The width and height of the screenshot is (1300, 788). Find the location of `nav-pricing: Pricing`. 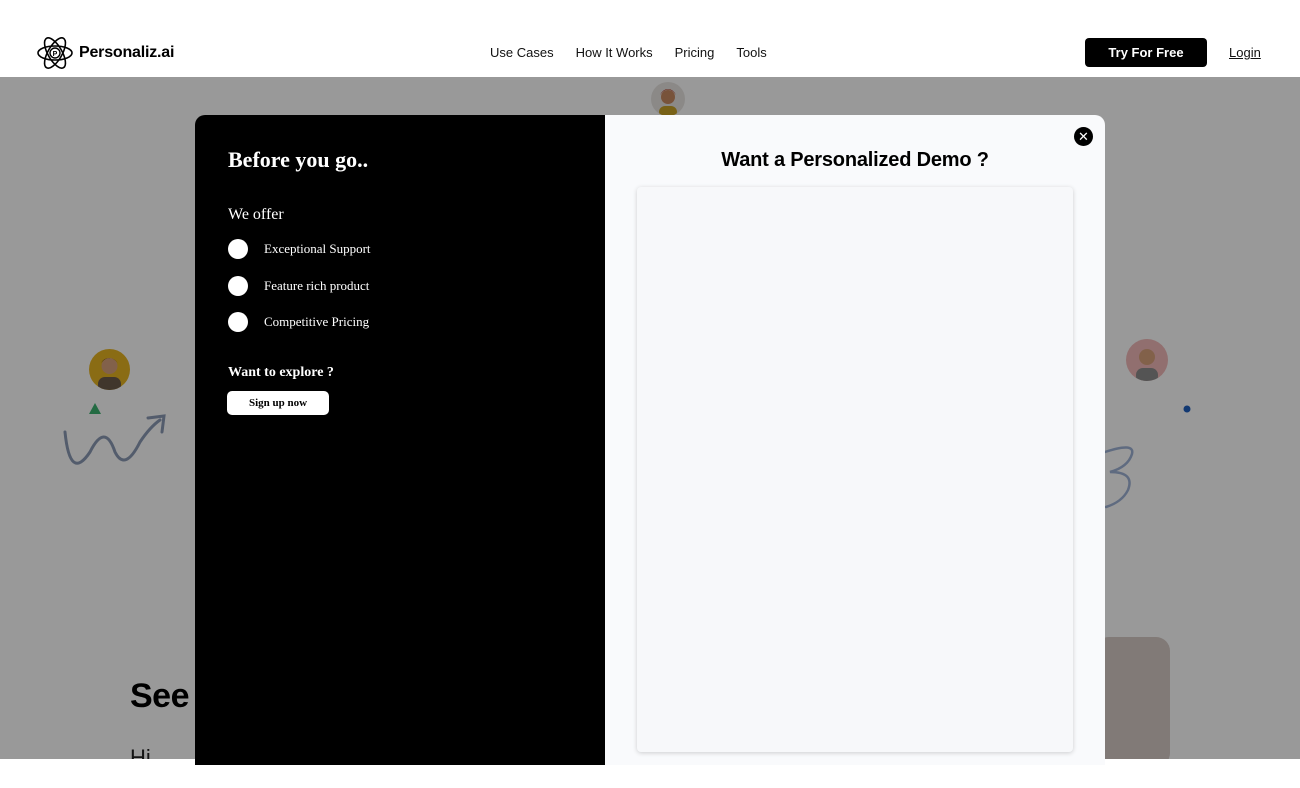

nav-pricing: Pricing is located at coordinates (695, 52).